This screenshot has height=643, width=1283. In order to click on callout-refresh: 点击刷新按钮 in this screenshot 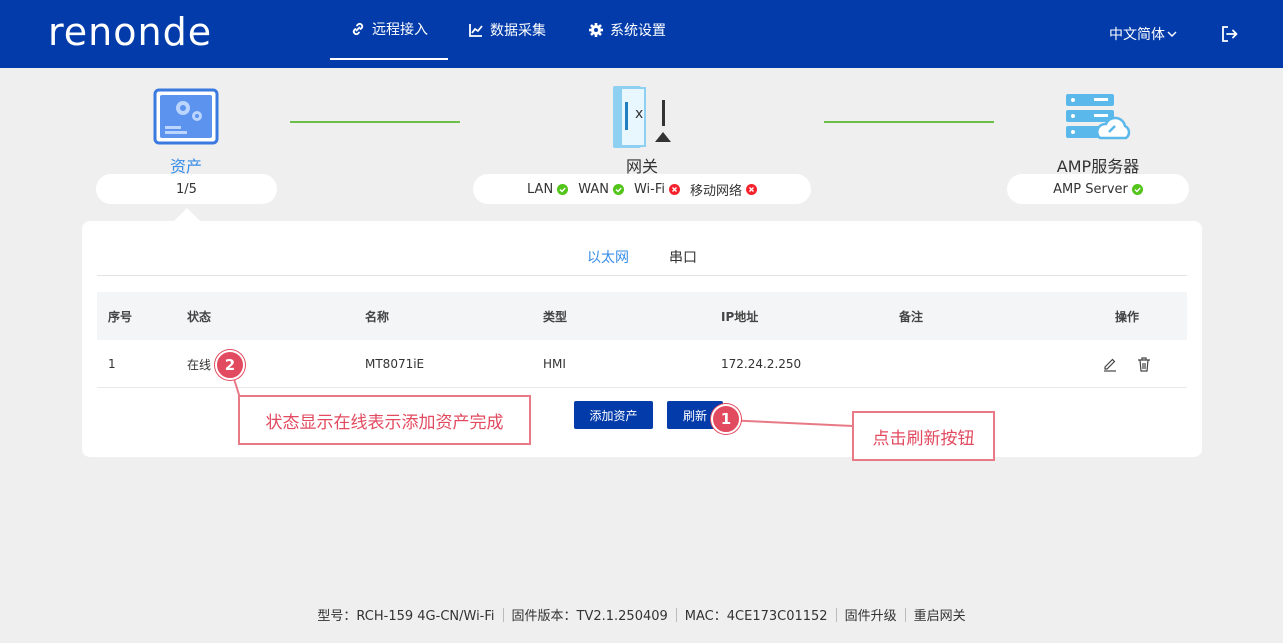, I will do `click(923, 436)`.